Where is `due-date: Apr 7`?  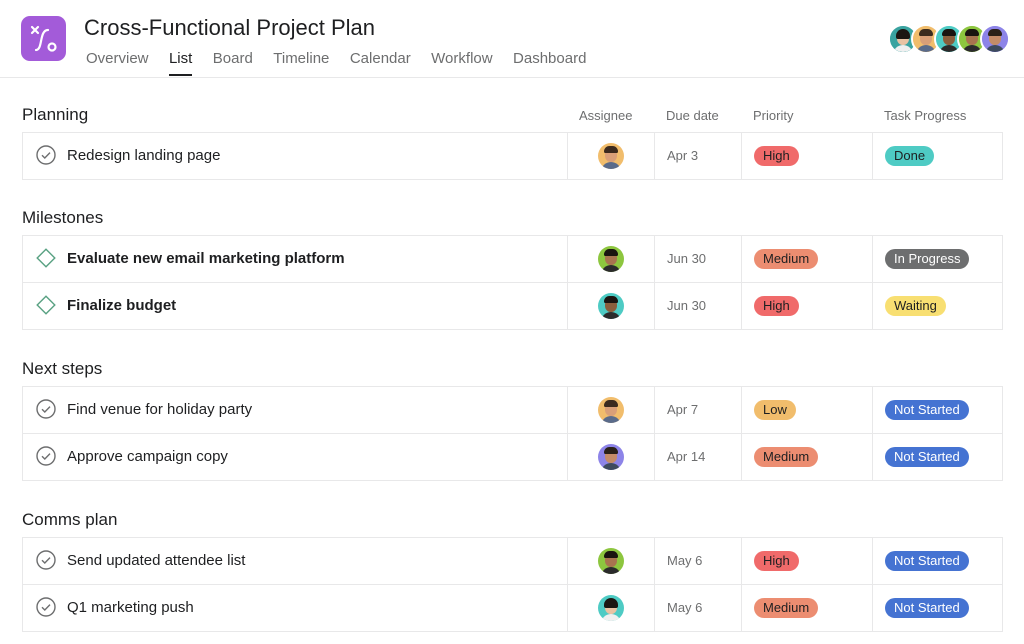
due-date: Apr 7 is located at coordinates (683, 409).